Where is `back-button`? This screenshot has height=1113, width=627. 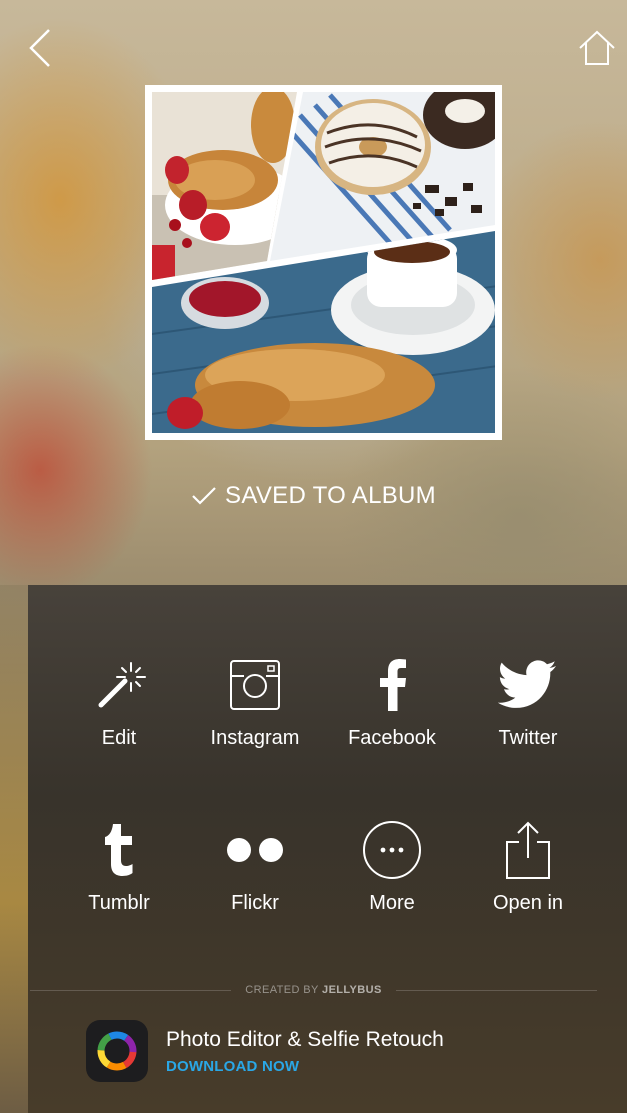 back-button is located at coordinates (40, 48).